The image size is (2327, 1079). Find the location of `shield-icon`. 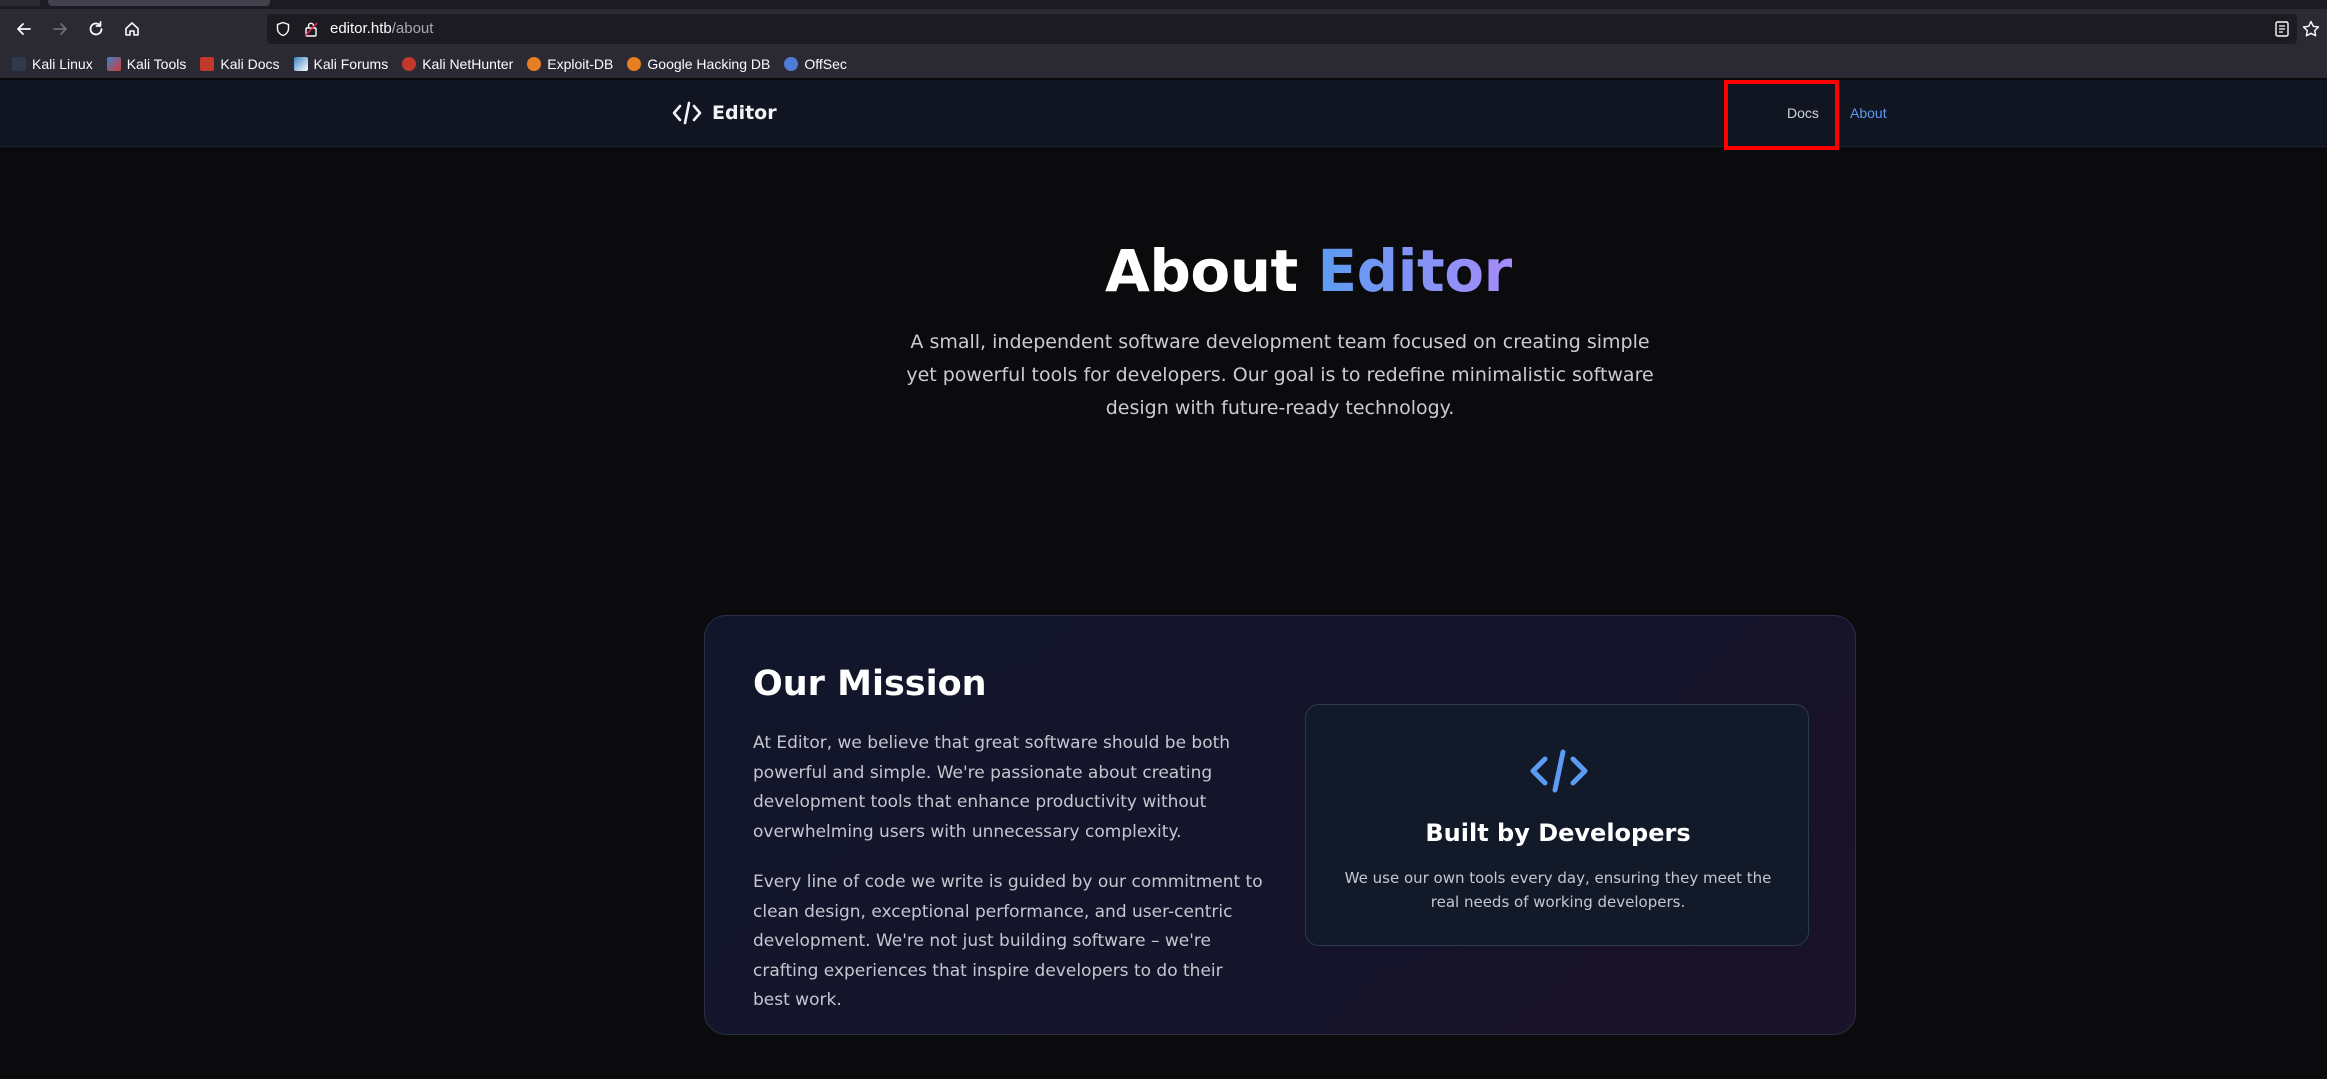

shield-icon is located at coordinates (283, 29).